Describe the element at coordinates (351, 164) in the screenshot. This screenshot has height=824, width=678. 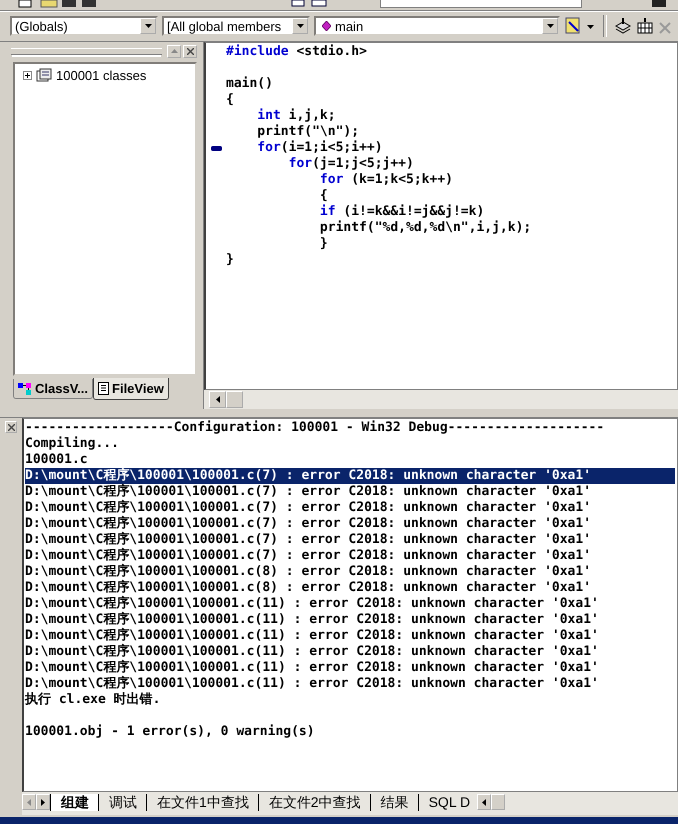
I see `code-line: for(j=1;j<5;j++)` at that location.